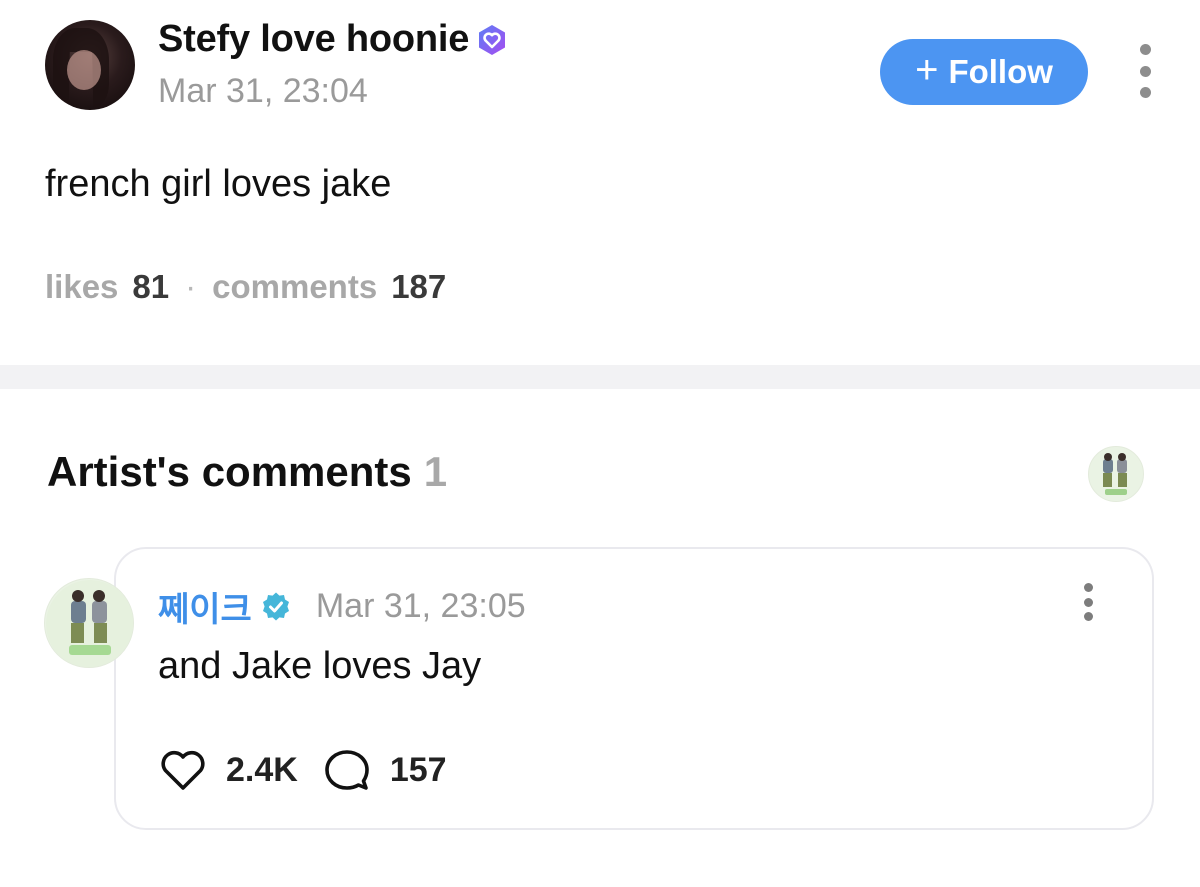 The image size is (1200, 887). Describe the element at coordinates (183, 770) in the screenshot. I see `heart-icon` at that location.